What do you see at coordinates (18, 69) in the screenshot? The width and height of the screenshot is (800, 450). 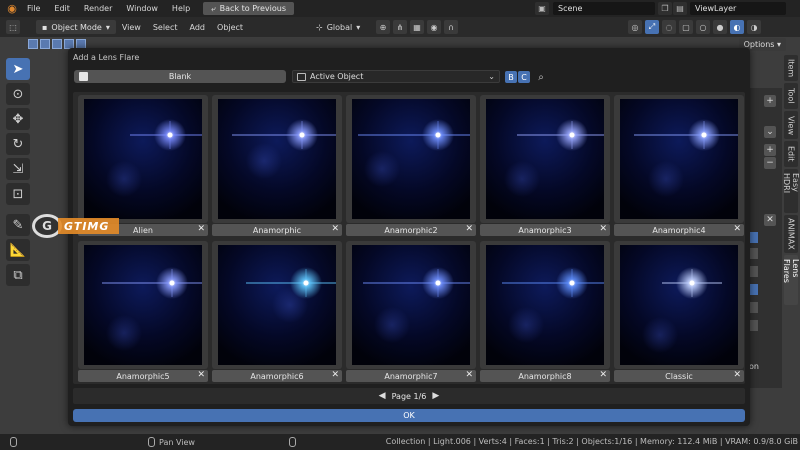 I see `cursor-icon: ➤` at bounding box center [18, 69].